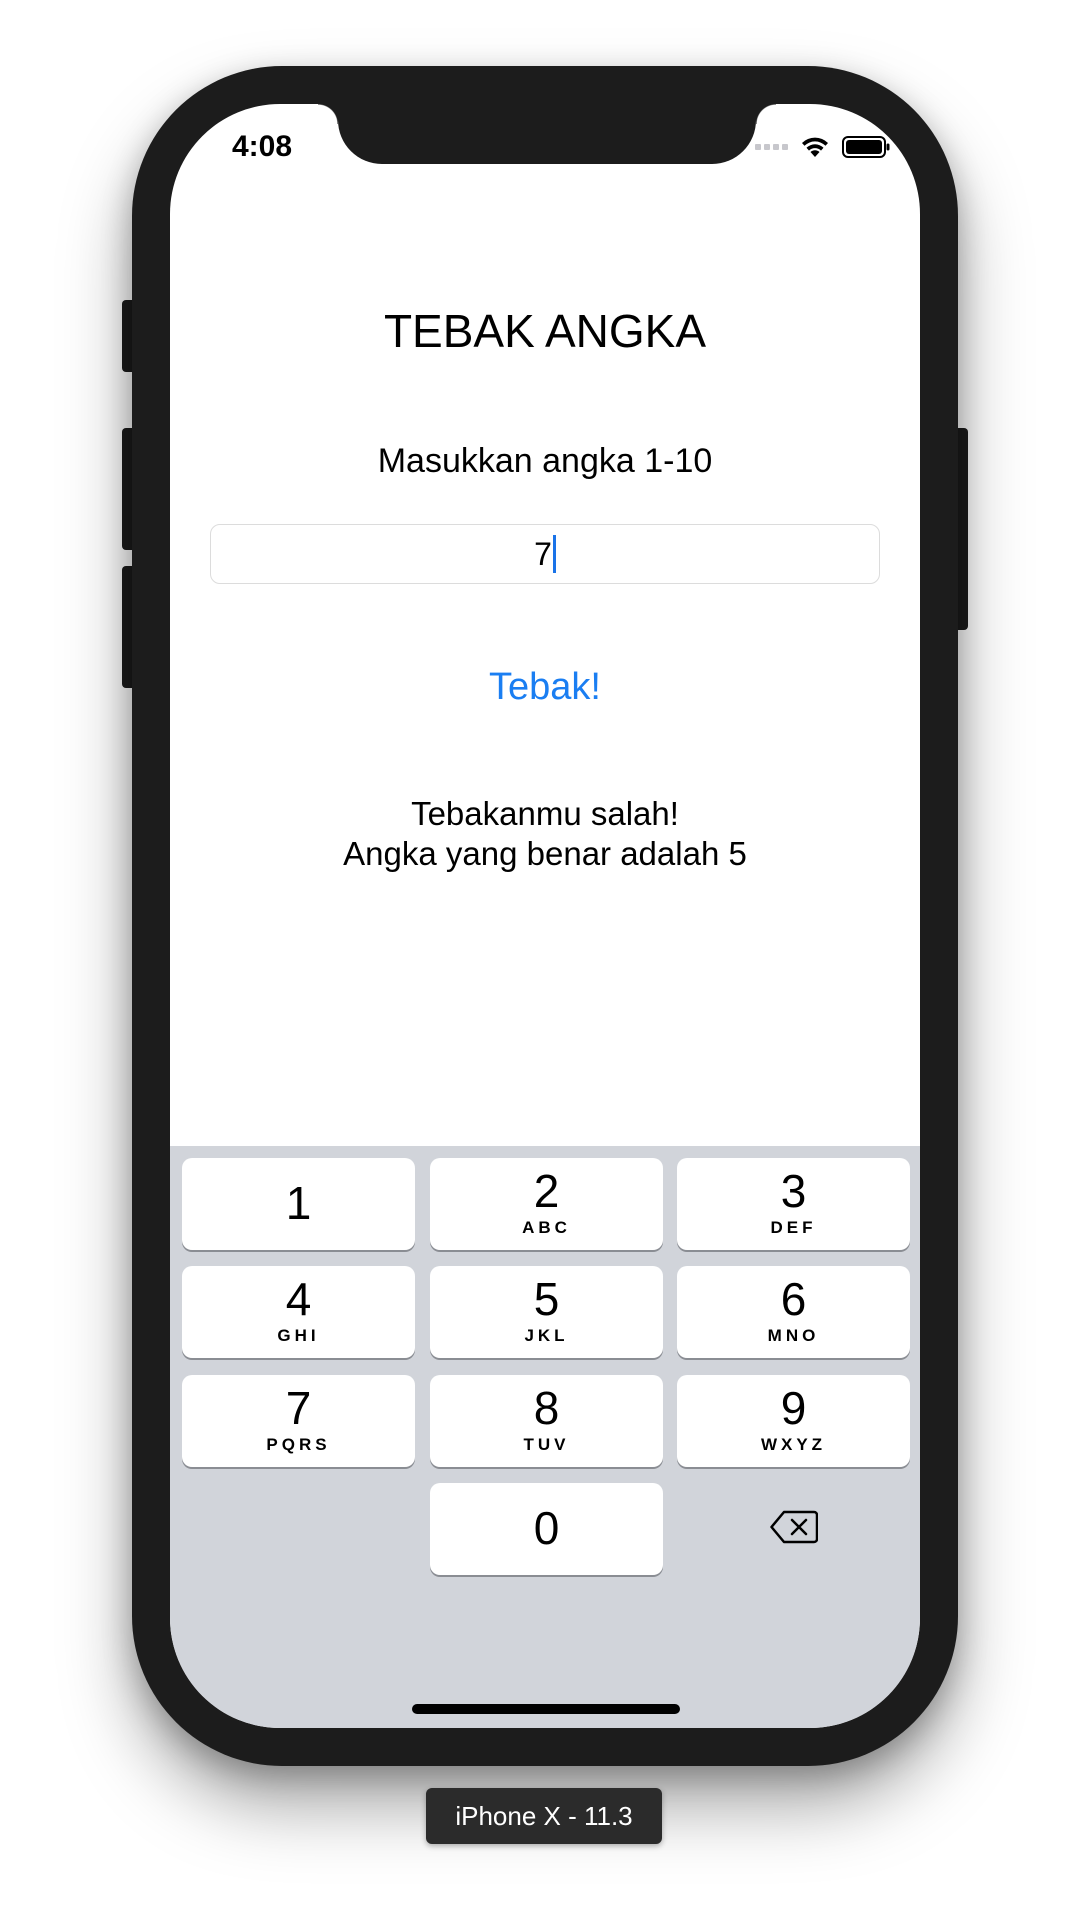 This screenshot has width=1090, height=1928. I want to click on key-digit: 3, so click(793, 1191).